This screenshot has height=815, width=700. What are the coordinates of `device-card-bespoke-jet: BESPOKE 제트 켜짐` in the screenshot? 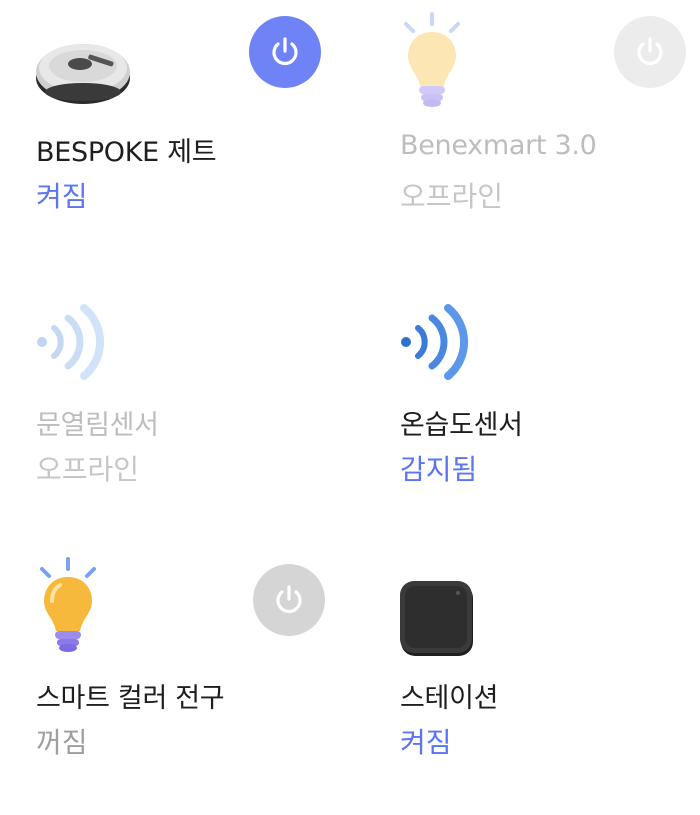 It's located at (201, 143).